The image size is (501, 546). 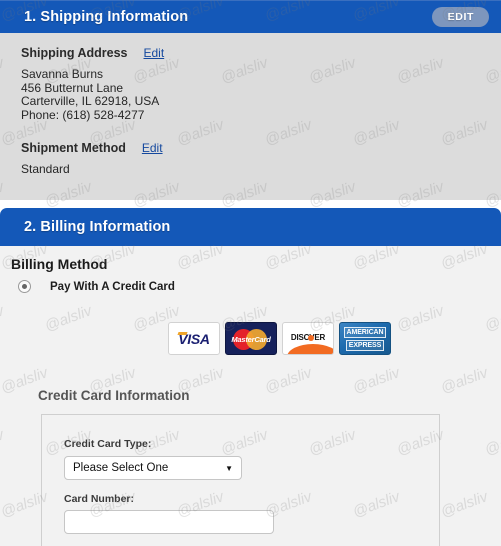 What do you see at coordinates (250, 16) in the screenshot?
I see `shipping-header-bar: 1. Shipping Information EDIT` at bounding box center [250, 16].